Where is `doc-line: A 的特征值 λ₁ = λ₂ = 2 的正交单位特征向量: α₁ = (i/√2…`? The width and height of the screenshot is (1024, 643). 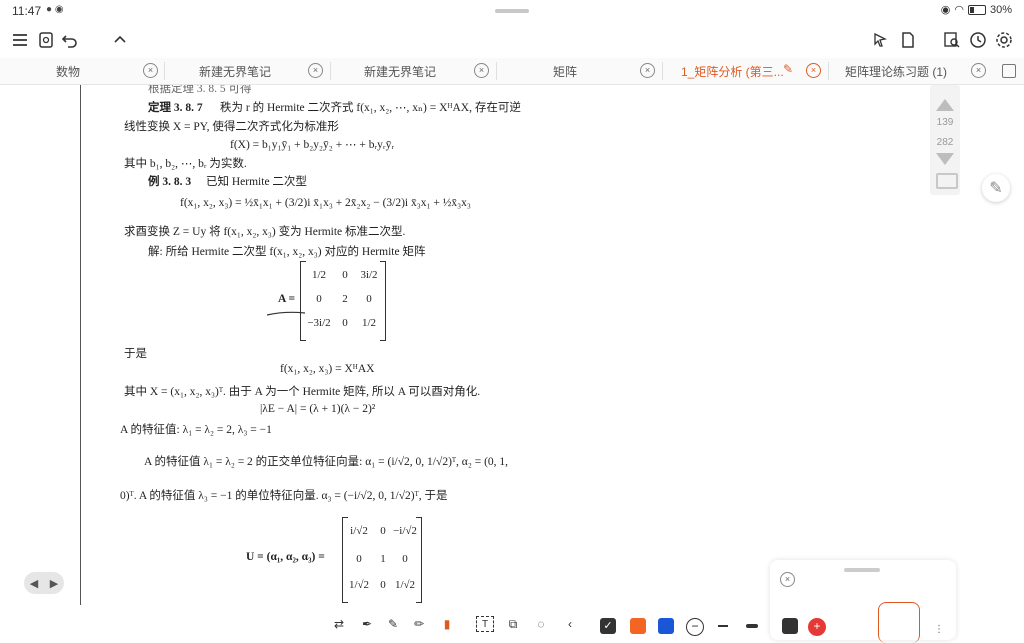 doc-line: A 的特征值 λ₁ = λ₂ = 2 的正交单位特征向量: α₁ = (i/√2… is located at coordinates (326, 462).